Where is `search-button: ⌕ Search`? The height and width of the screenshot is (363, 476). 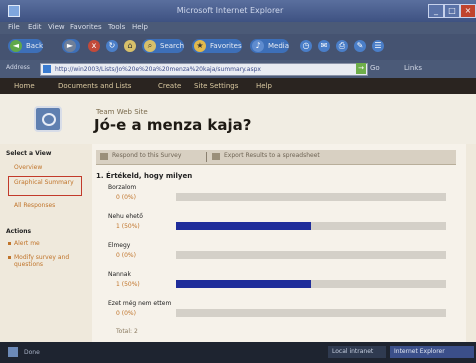
search-button: ⌕ Search is located at coordinates (163, 46).